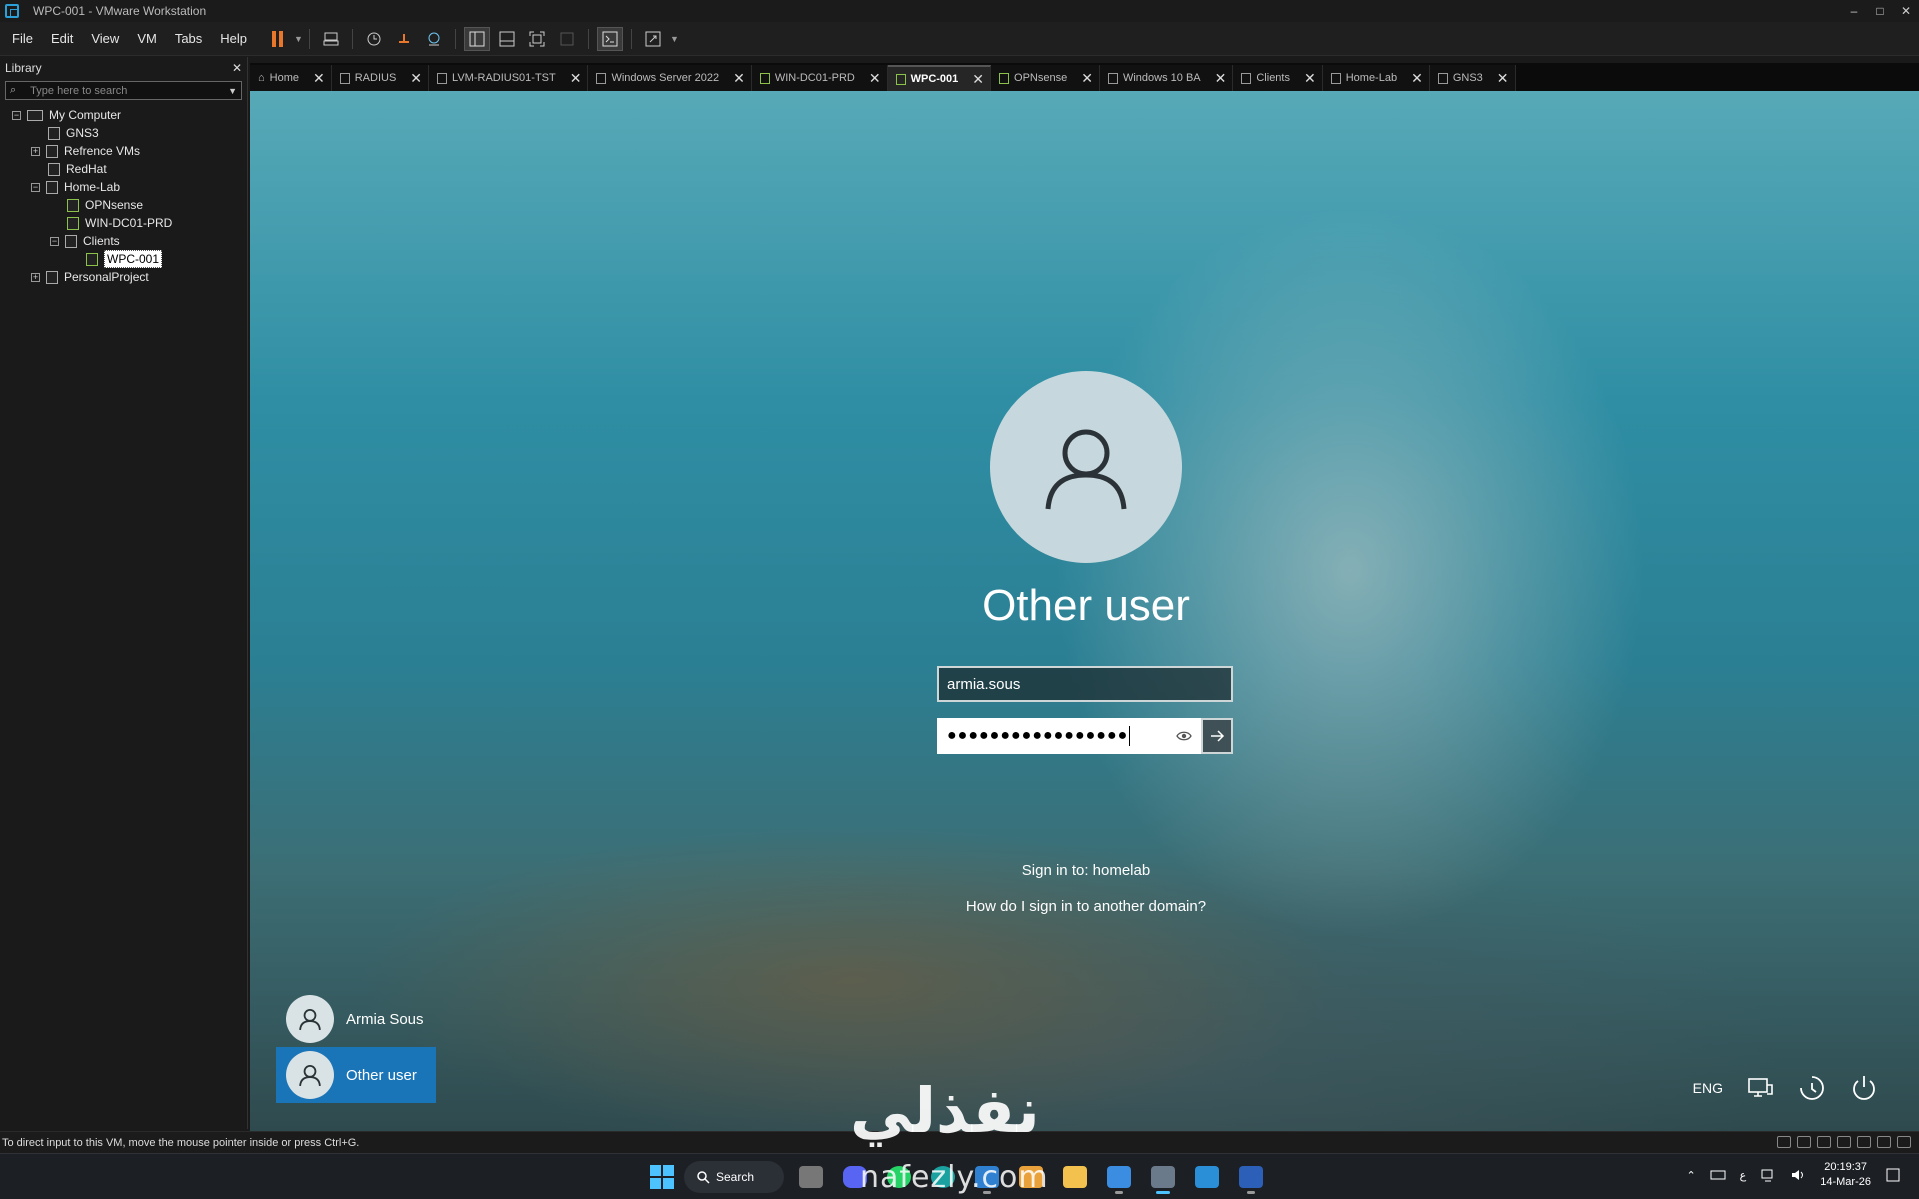 The height and width of the screenshot is (1199, 1919). Describe the element at coordinates (123, 151) in the screenshot. I see `tree-item-refrence-vms: + Refrence VMs` at that location.